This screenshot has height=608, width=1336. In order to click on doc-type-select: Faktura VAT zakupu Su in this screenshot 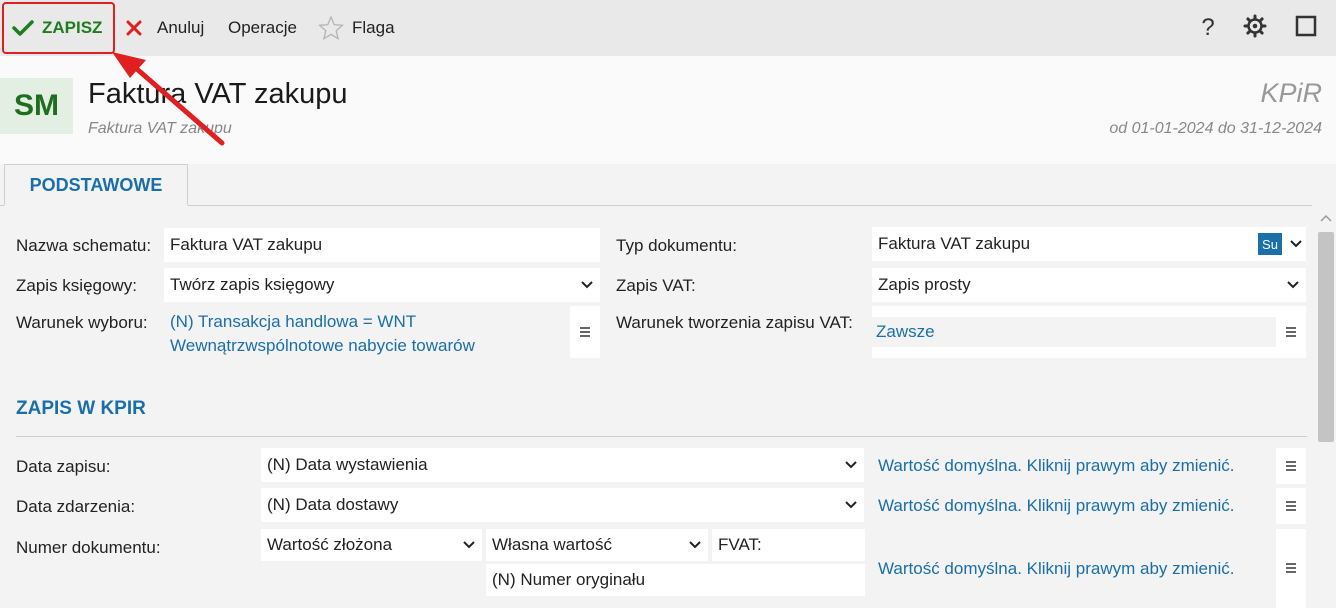, I will do `click(1089, 244)`.